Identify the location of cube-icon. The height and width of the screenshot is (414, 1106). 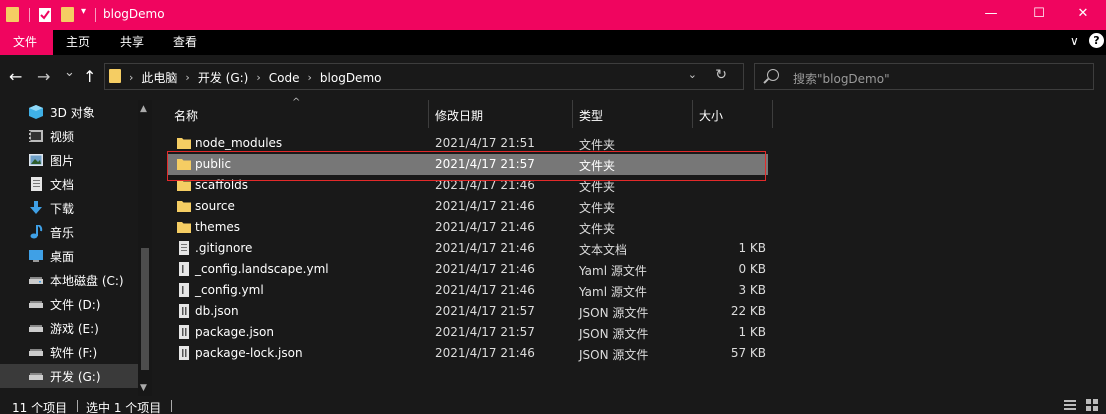
(36, 112).